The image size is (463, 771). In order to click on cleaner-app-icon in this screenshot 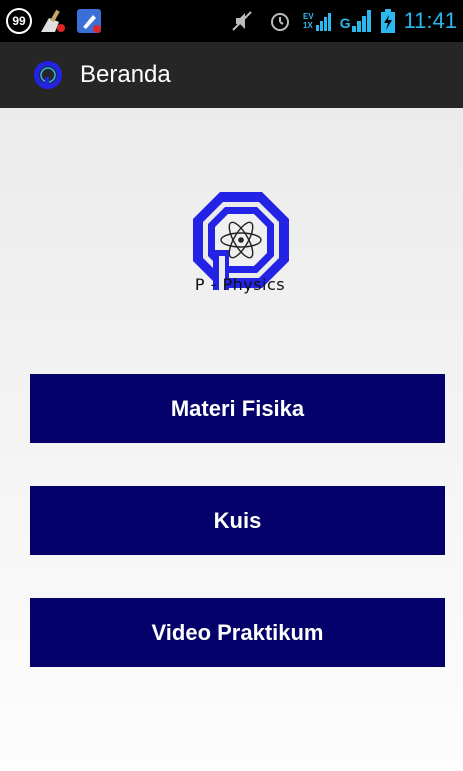, I will do `click(53, 21)`.